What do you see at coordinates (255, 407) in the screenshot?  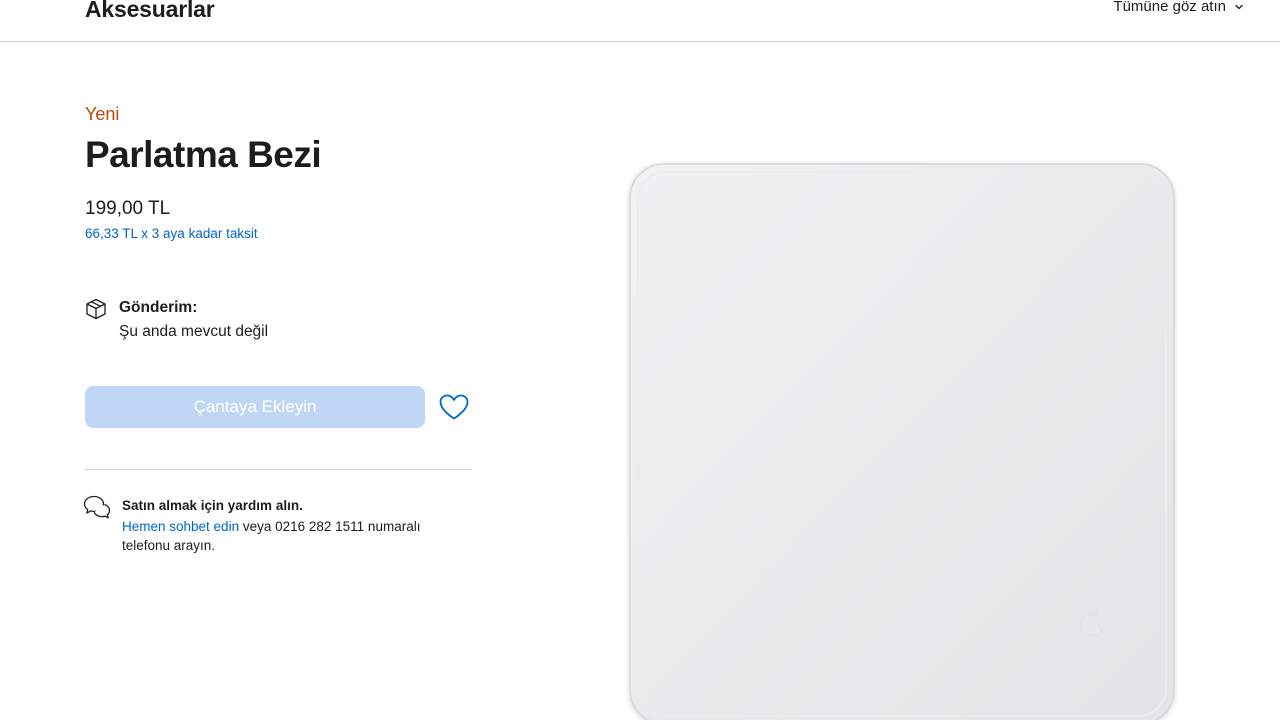 I see `add-to-bag-button: Çantaya Ekleyin` at bounding box center [255, 407].